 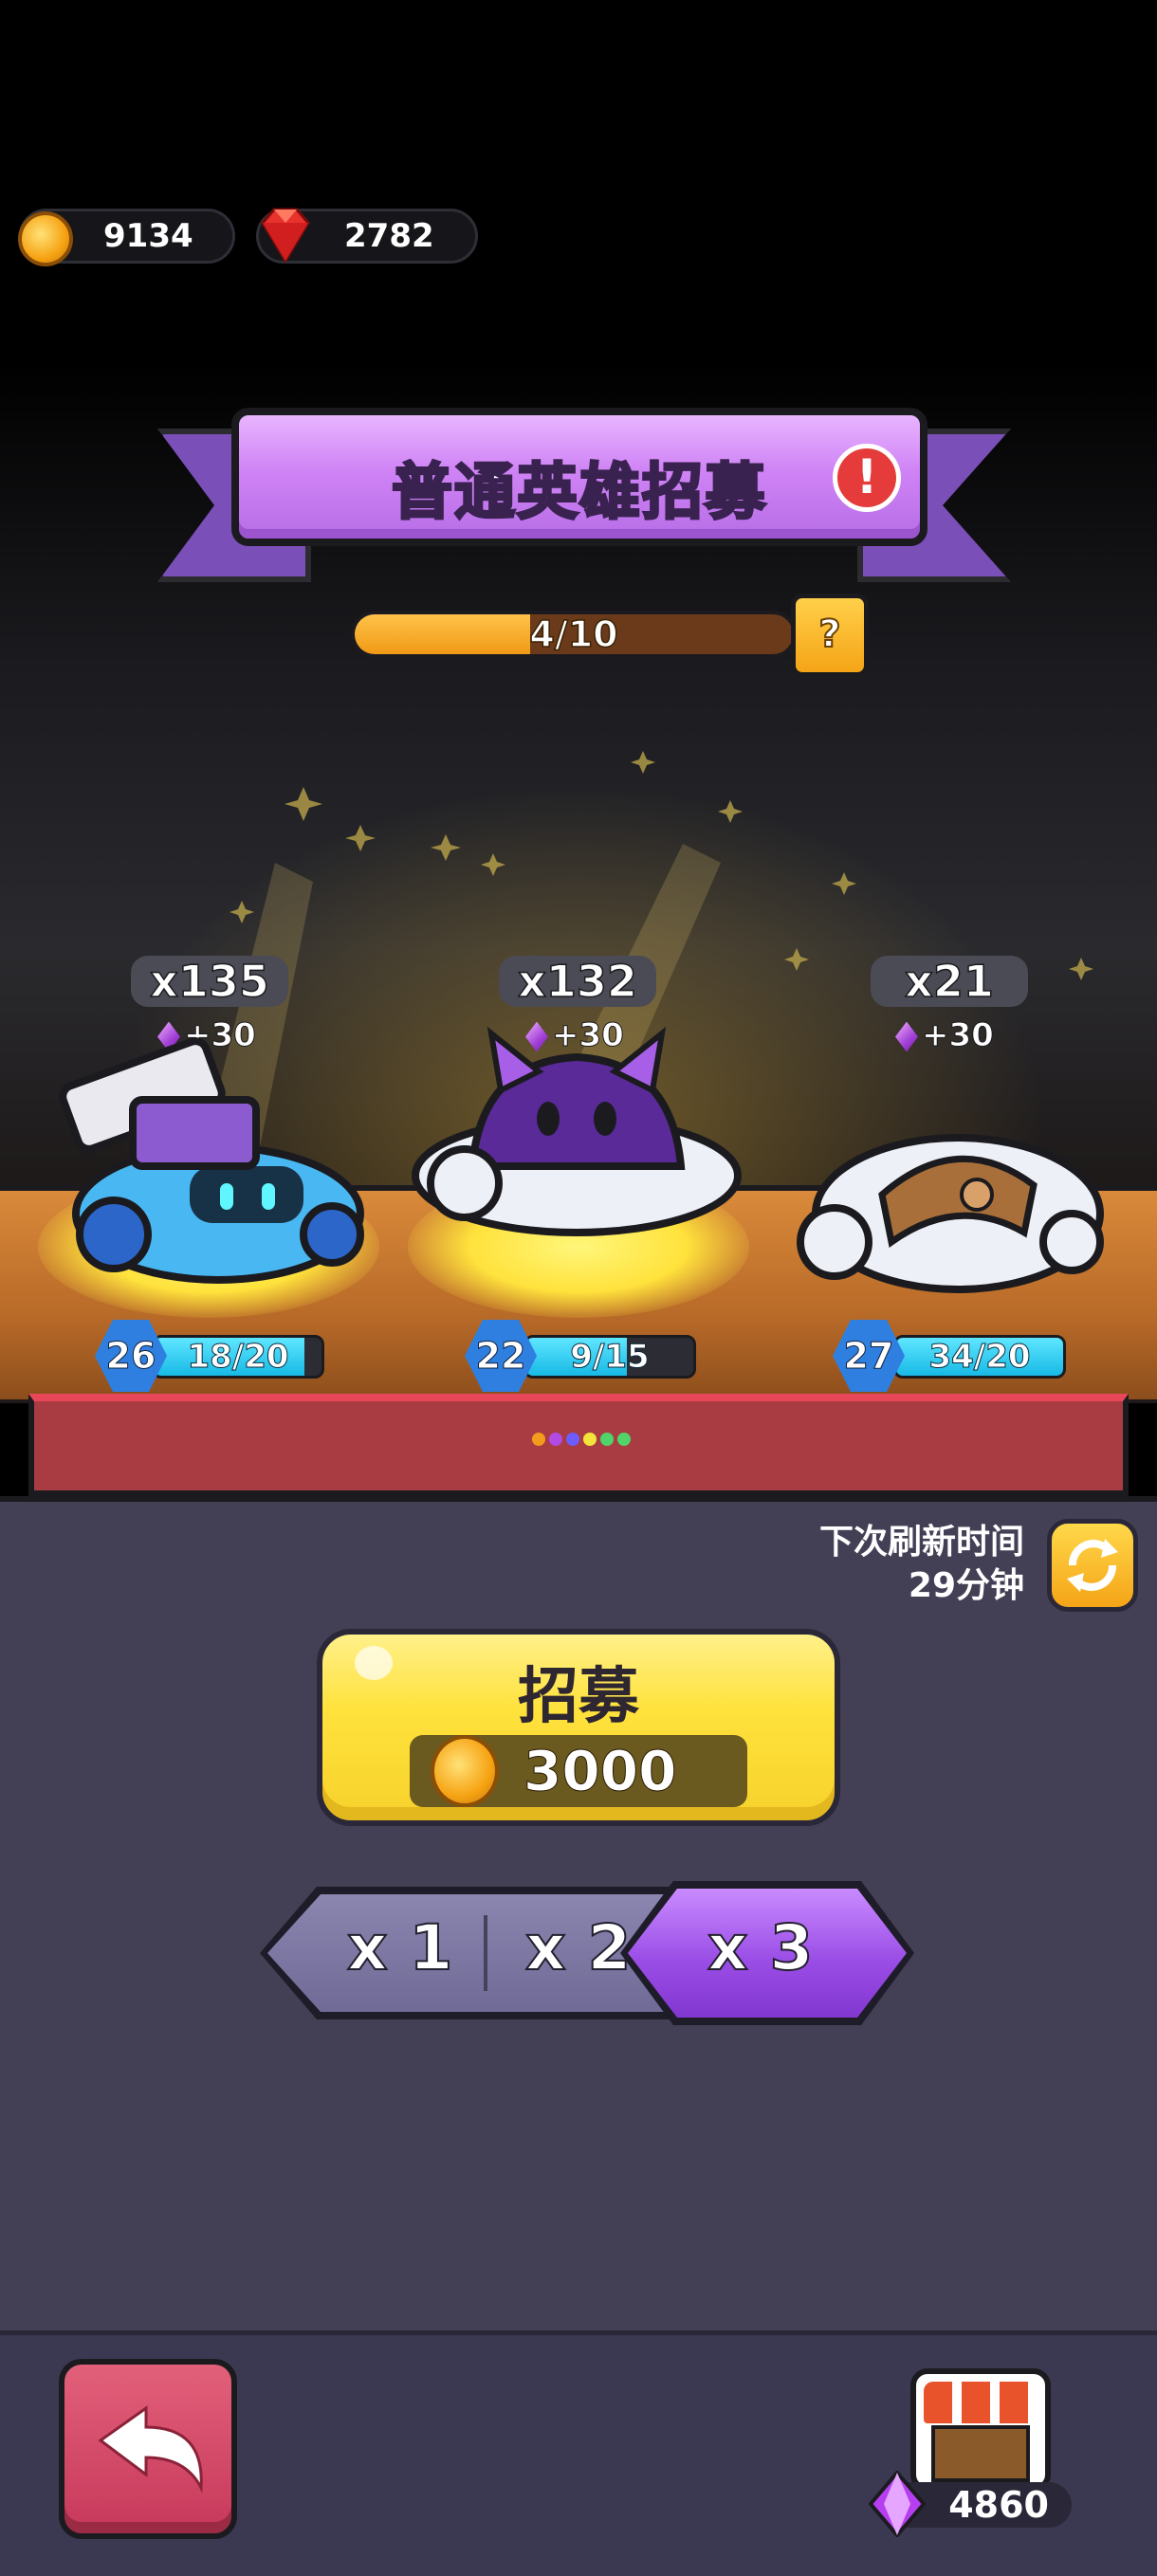 I want to click on hero-xp-text-3: 34/20, so click(x=979, y=1357).